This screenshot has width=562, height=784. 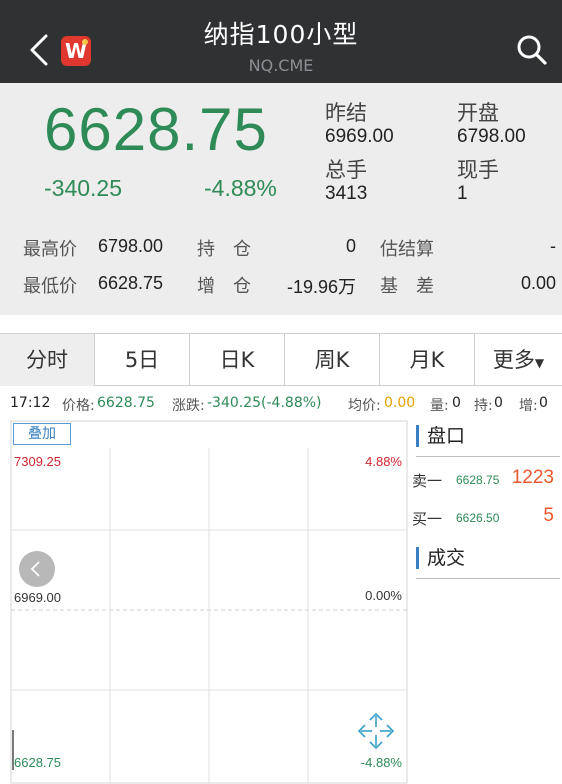 What do you see at coordinates (553, 246) in the screenshot?
I see `est-settle-value: -` at bounding box center [553, 246].